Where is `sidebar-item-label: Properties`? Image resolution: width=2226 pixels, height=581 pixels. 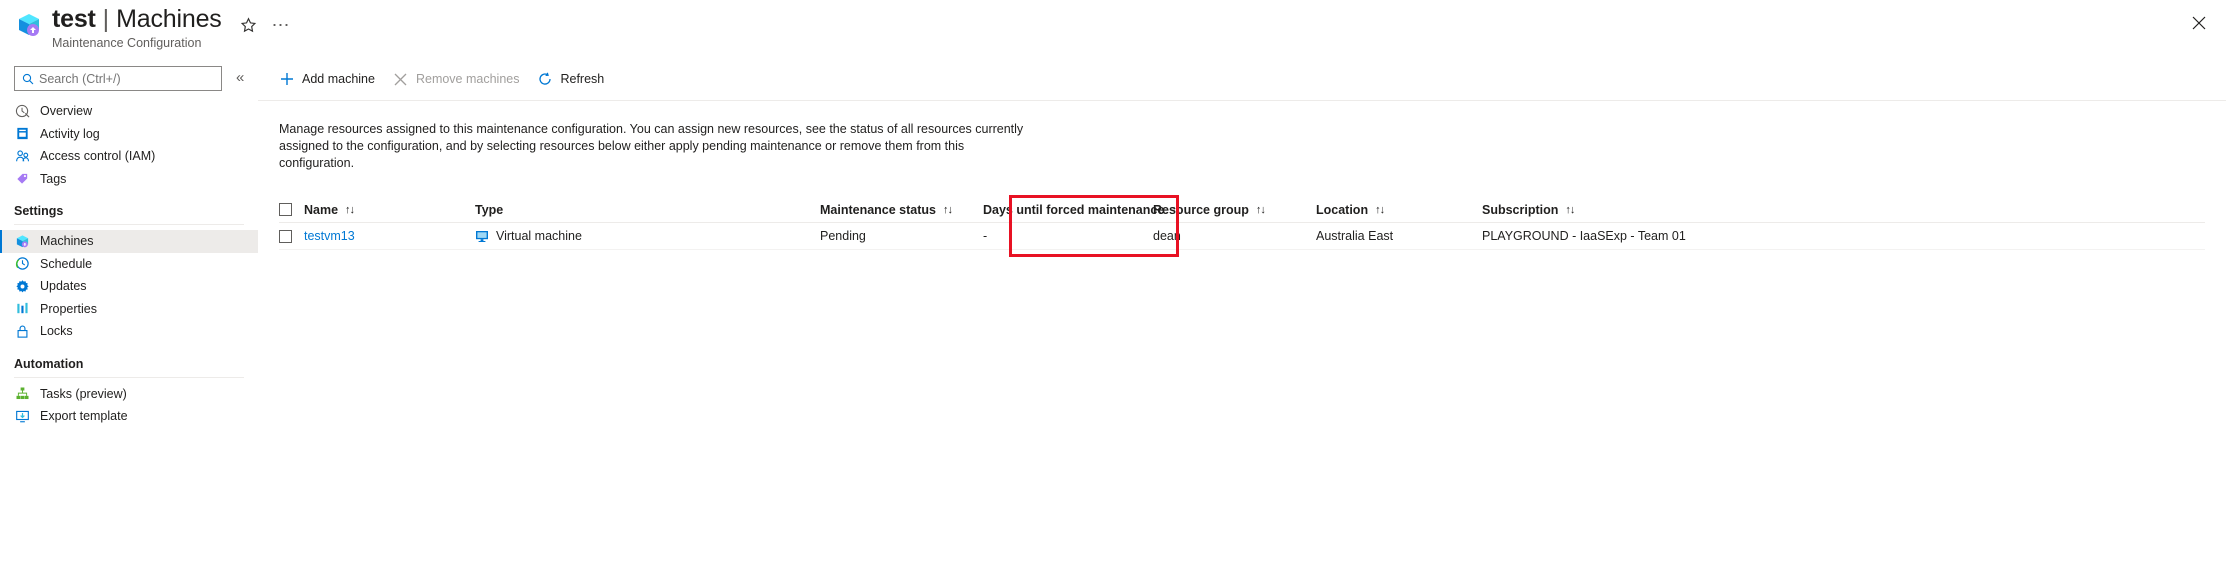 sidebar-item-label: Properties is located at coordinates (68, 308).